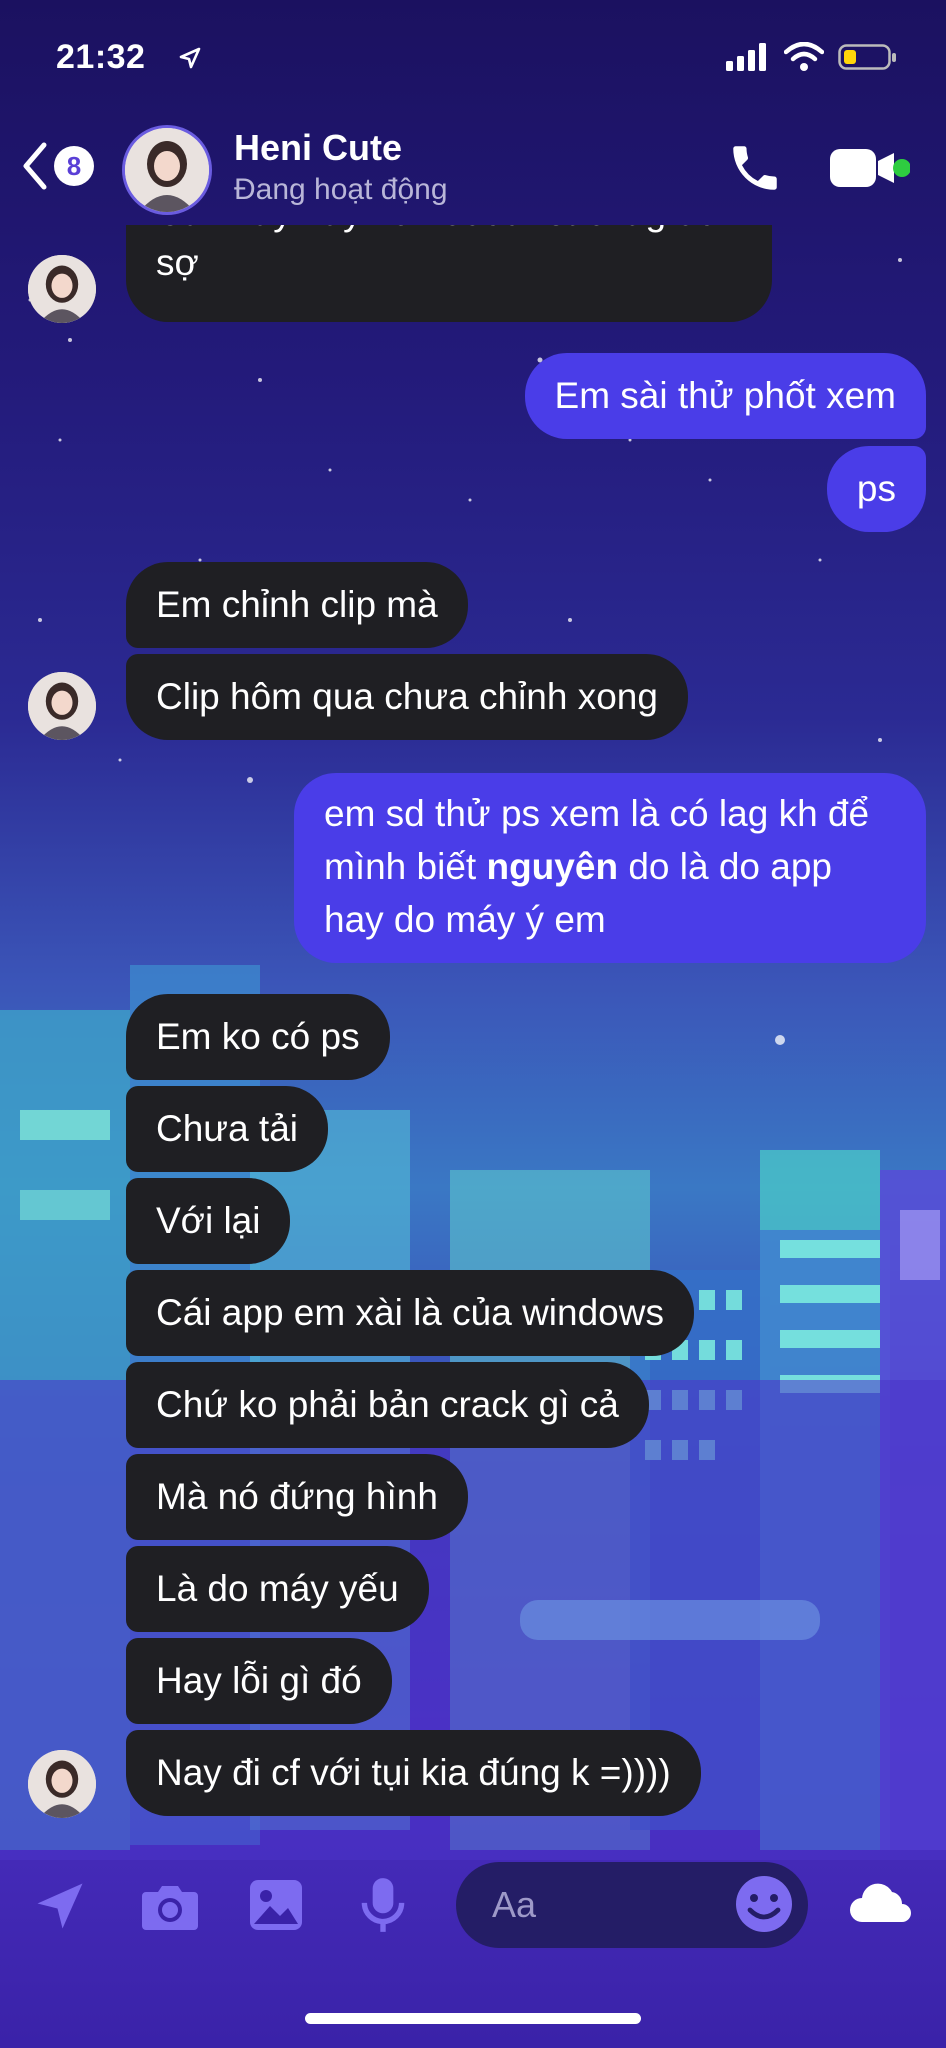 Image resolution: width=946 pixels, height=2048 pixels. I want to click on incoming-message: Với lại, so click(208, 1221).